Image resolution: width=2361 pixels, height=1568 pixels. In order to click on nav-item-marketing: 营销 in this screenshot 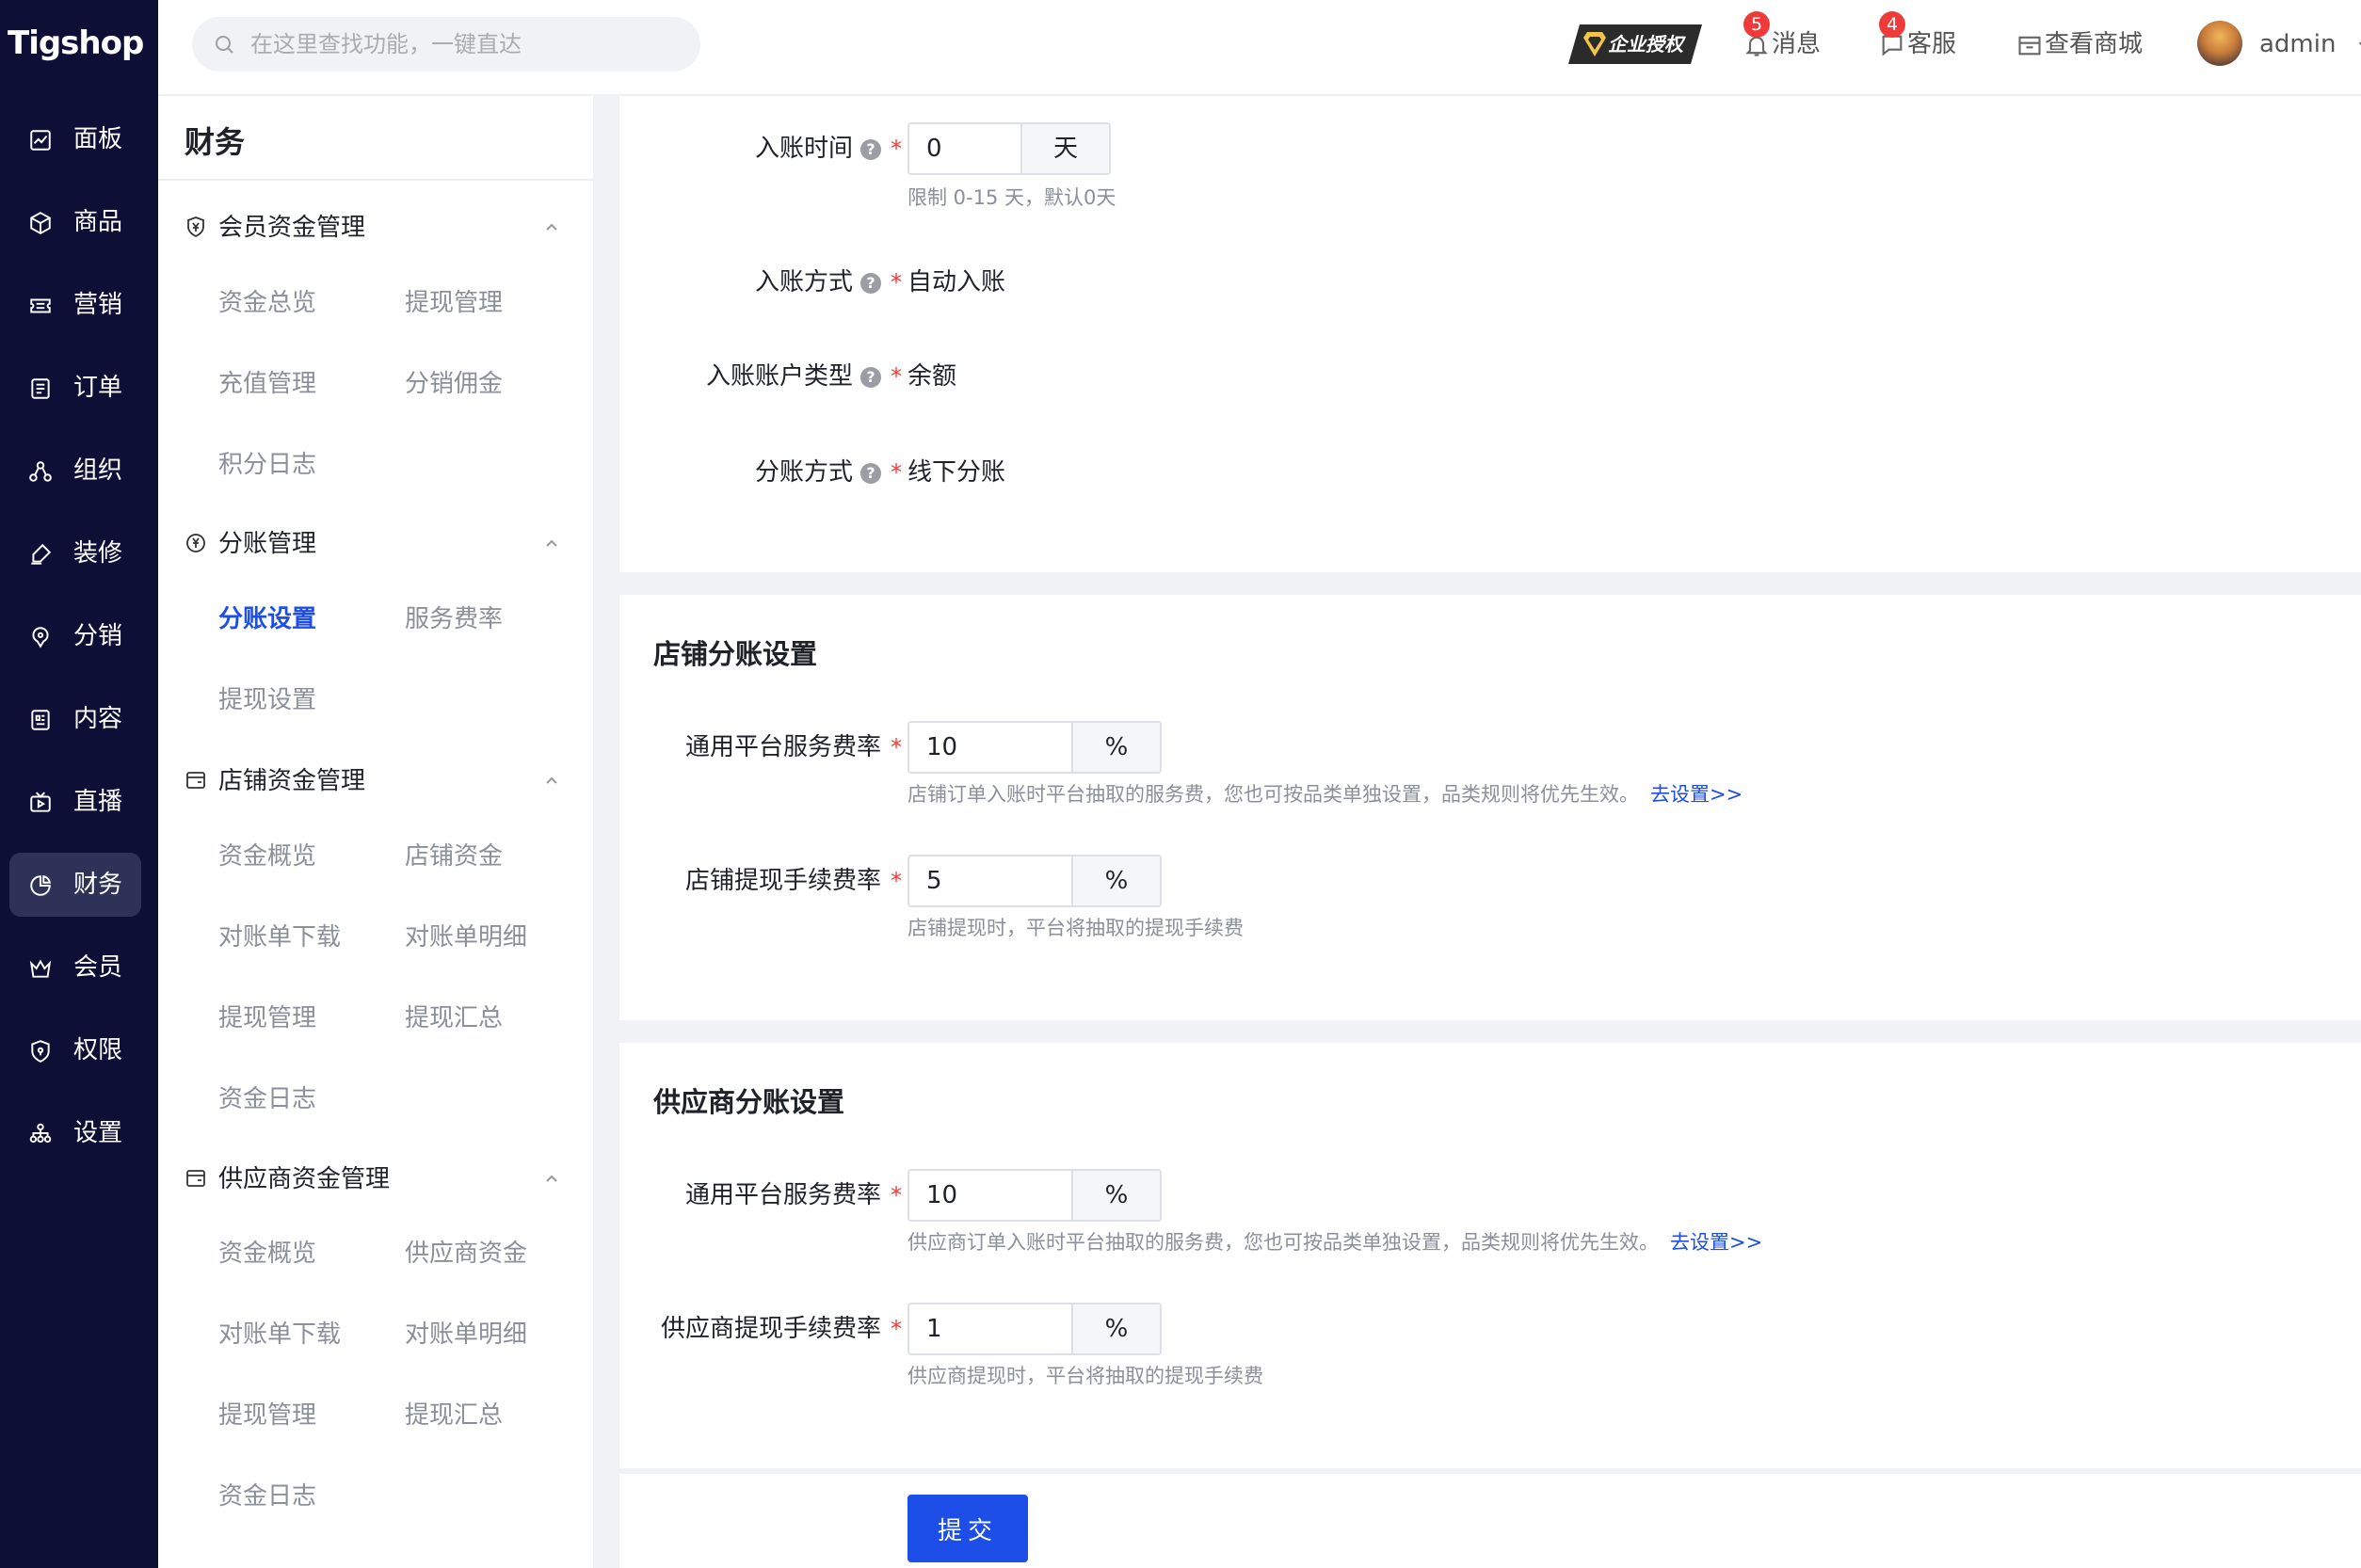, I will do `click(75, 305)`.